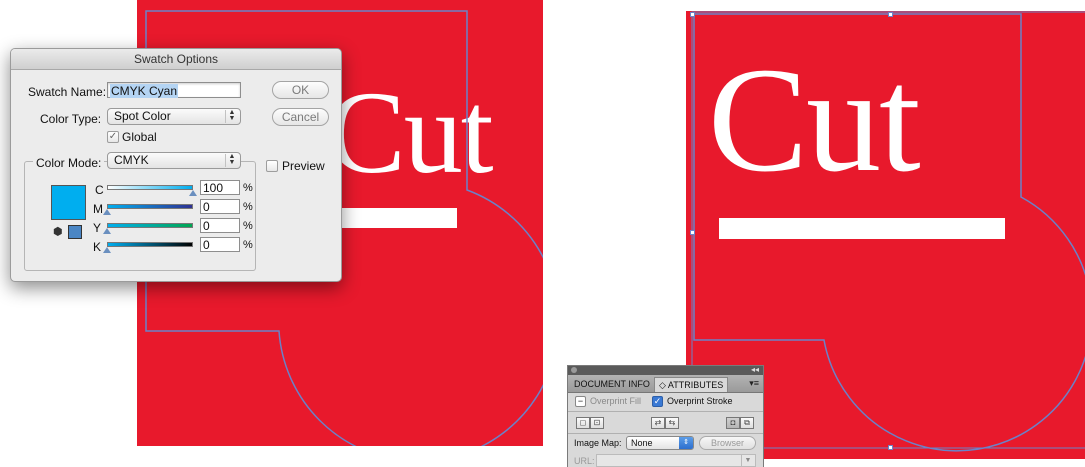 The height and width of the screenshot is (467, 1085). Describe the element at coordinates (747, 460) in the screenshot. I see `chevron-down-icon: ▼` at that location.